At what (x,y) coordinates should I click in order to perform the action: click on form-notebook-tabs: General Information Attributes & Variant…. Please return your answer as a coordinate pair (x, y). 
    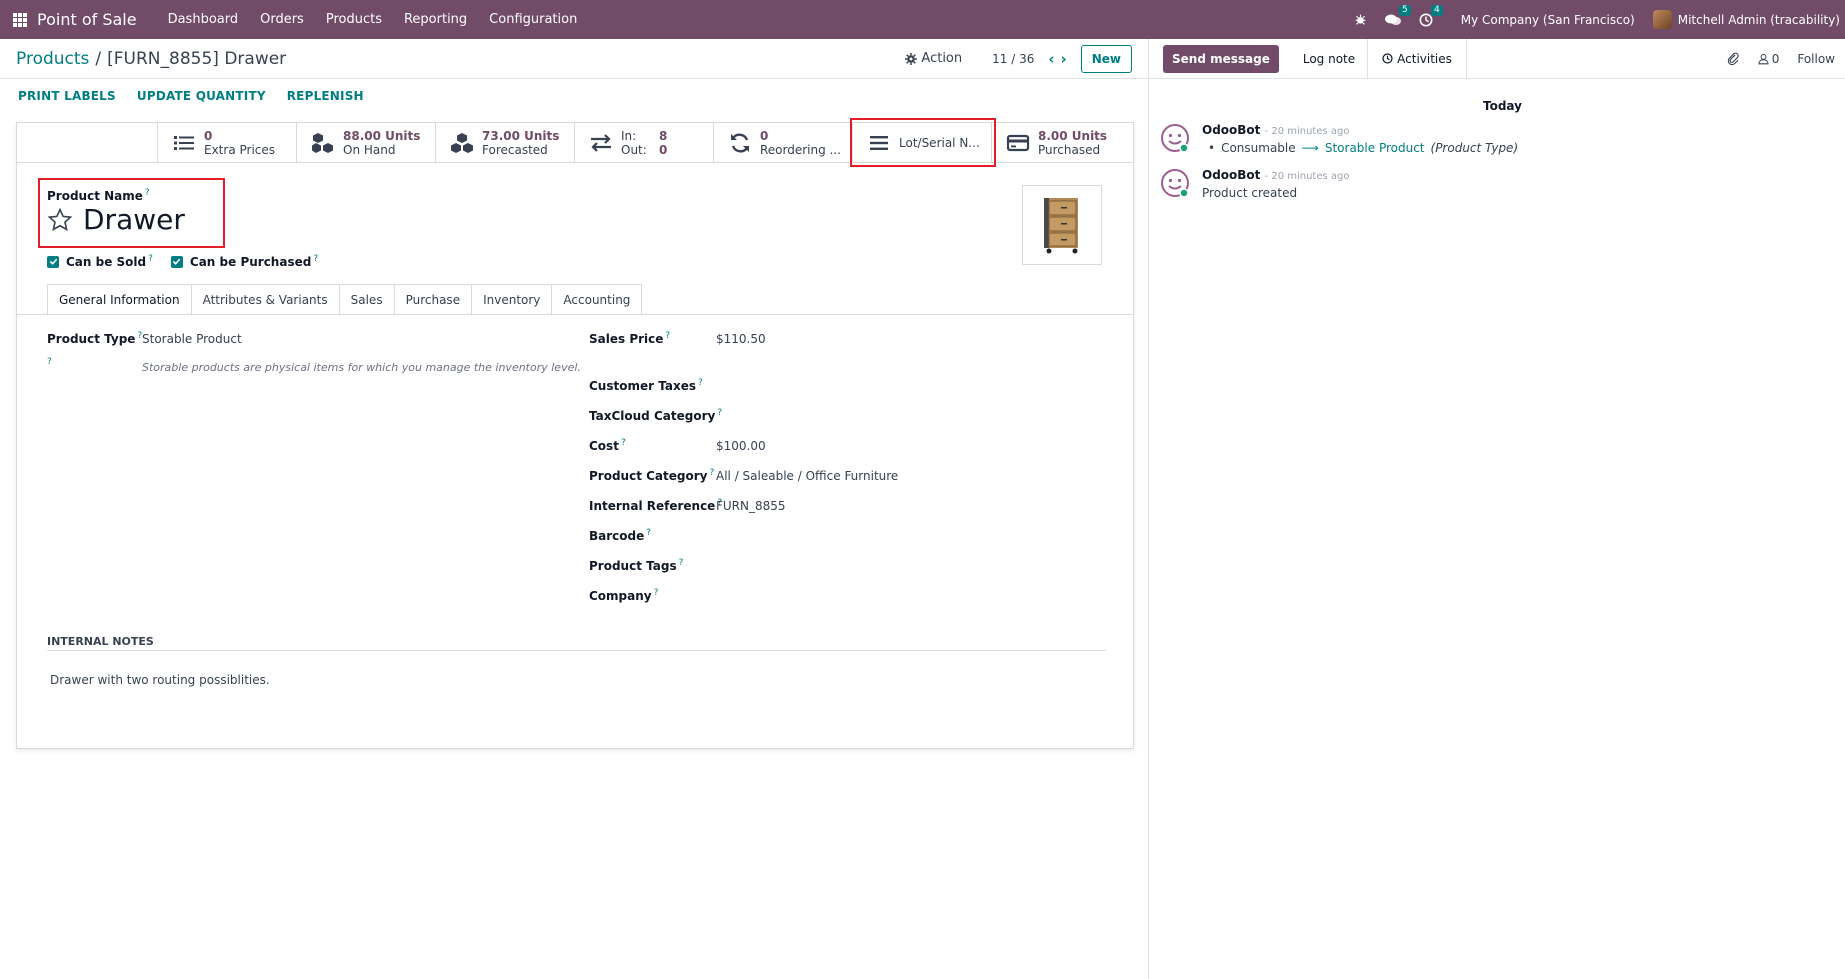
    Looking at the image, I should click on (345, 299).